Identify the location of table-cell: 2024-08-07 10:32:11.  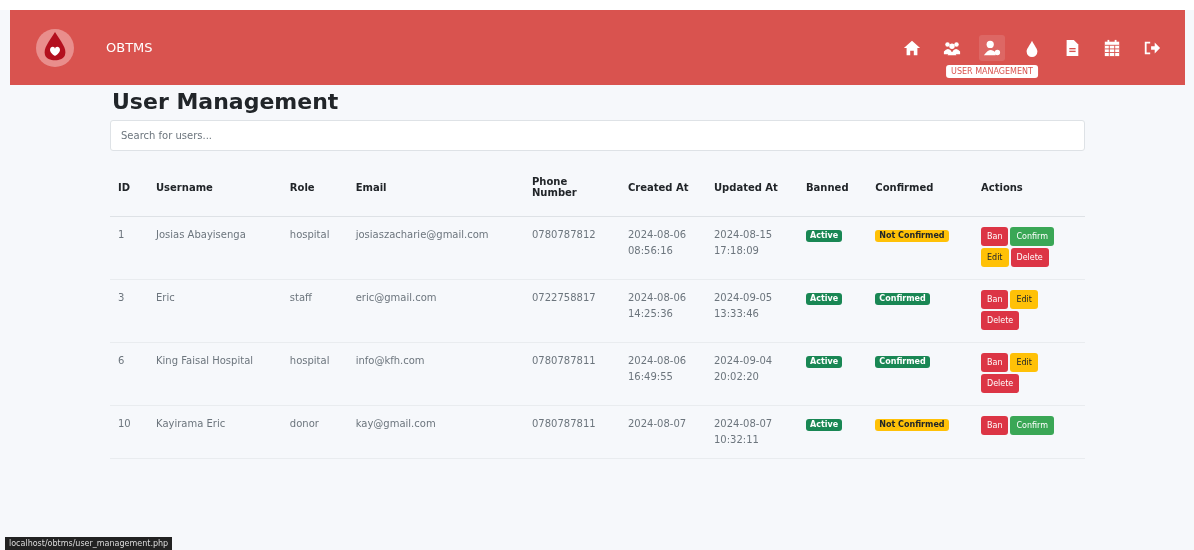
(752, 432).